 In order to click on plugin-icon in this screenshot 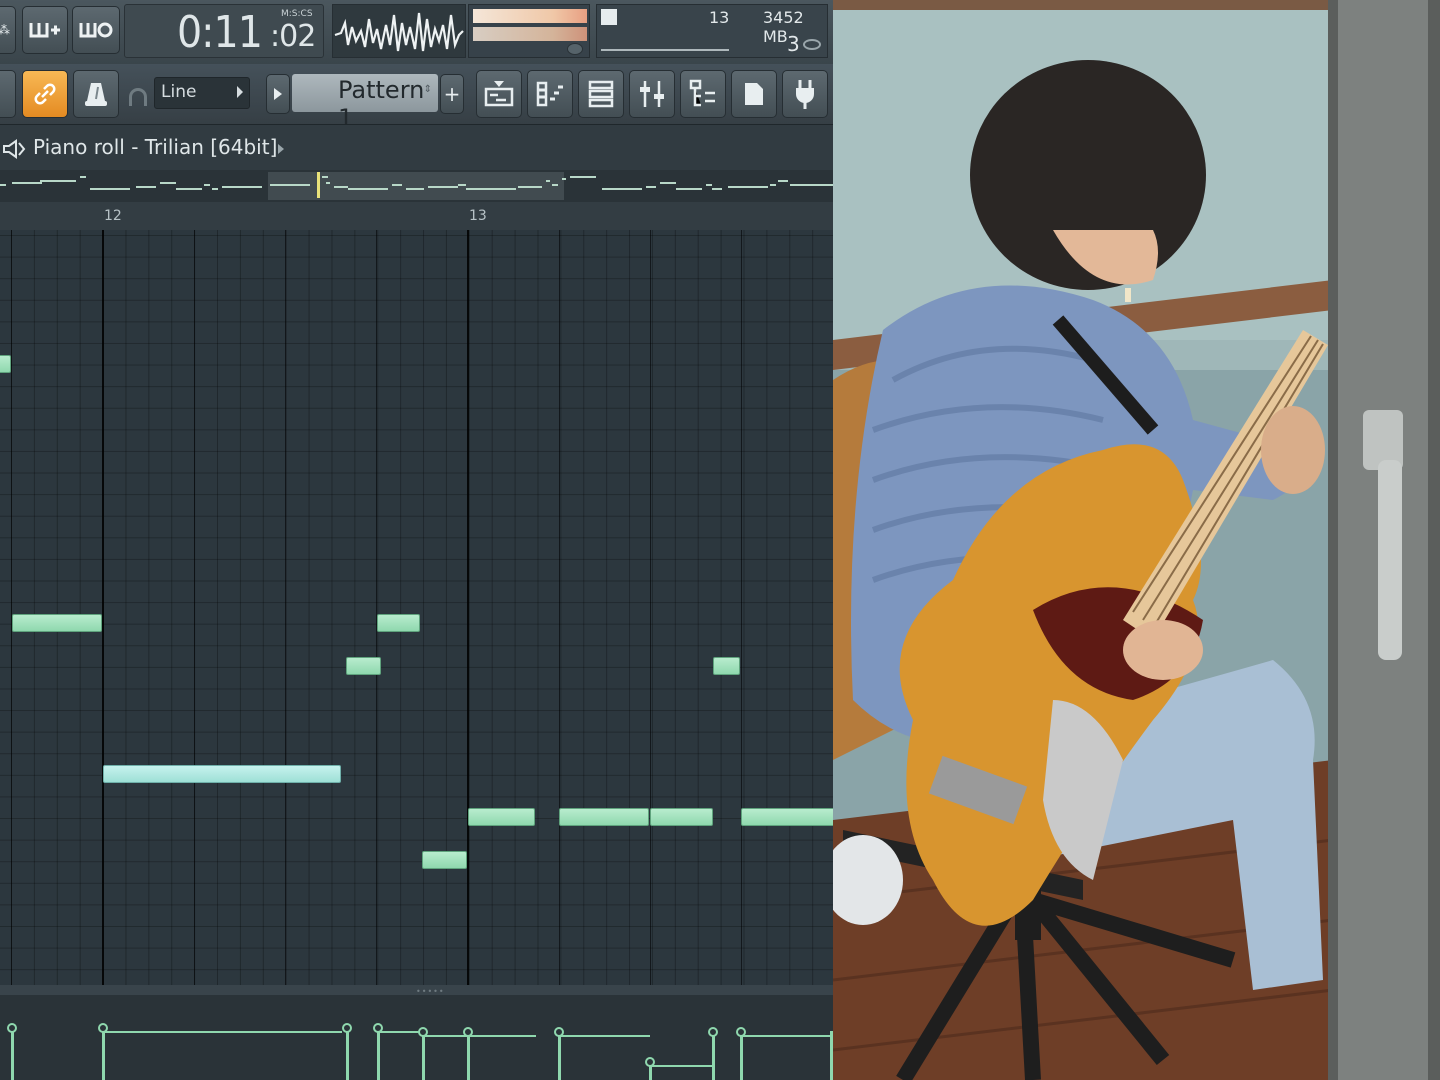, I will do `click(805, 94)`.